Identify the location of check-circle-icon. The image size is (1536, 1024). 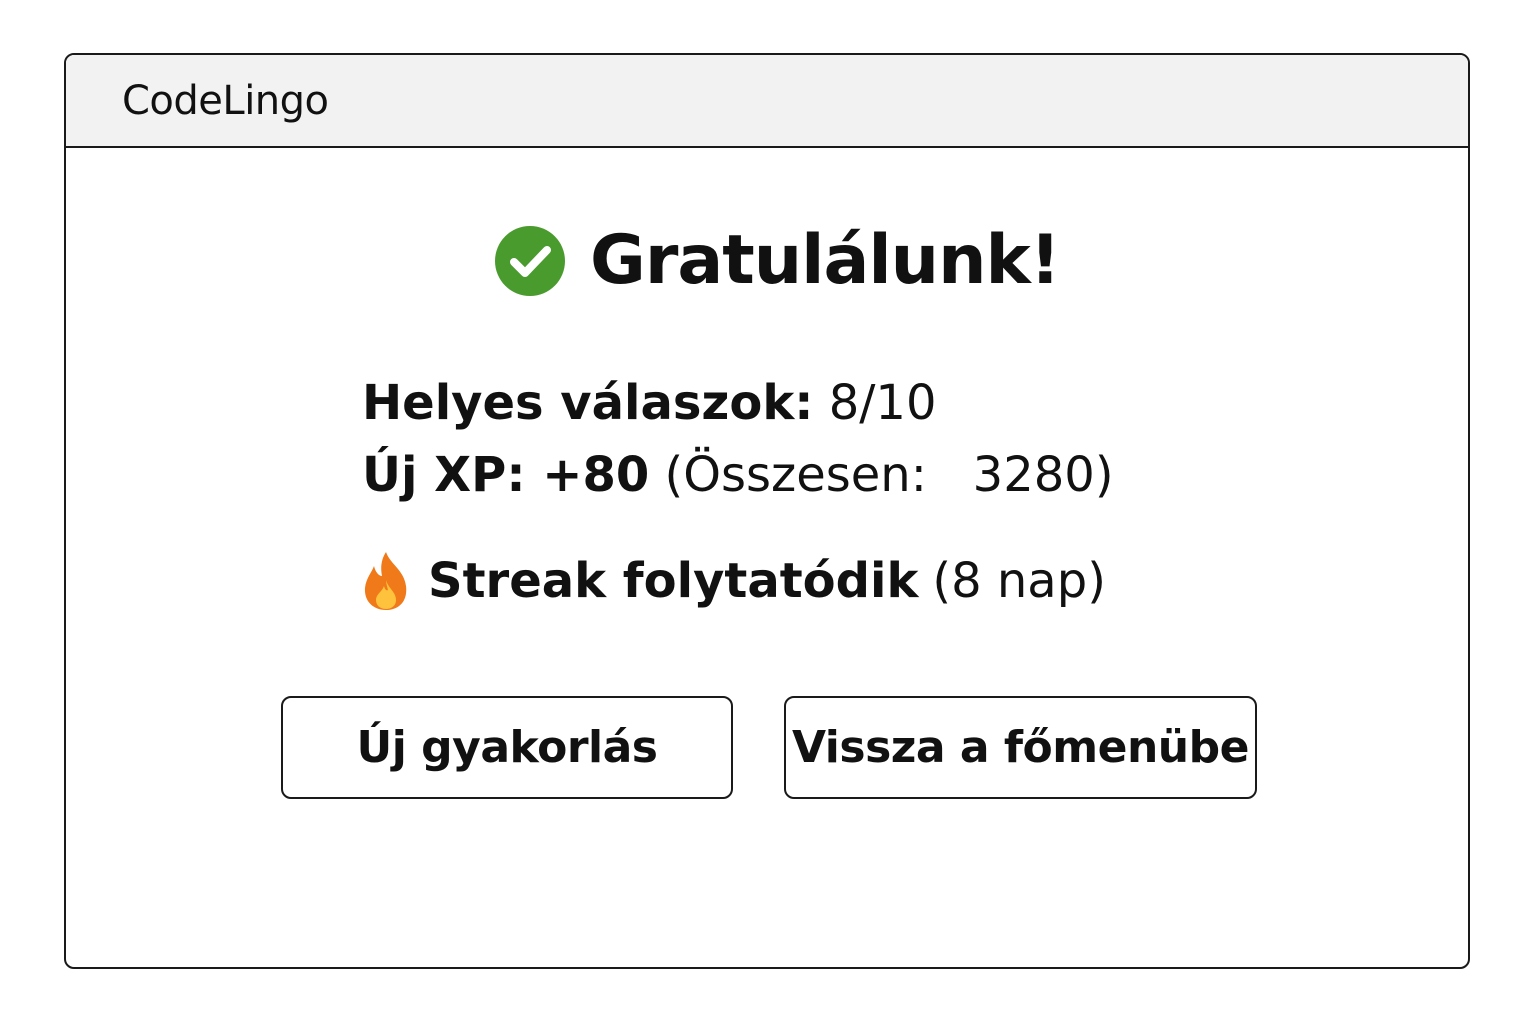
(530, 261).